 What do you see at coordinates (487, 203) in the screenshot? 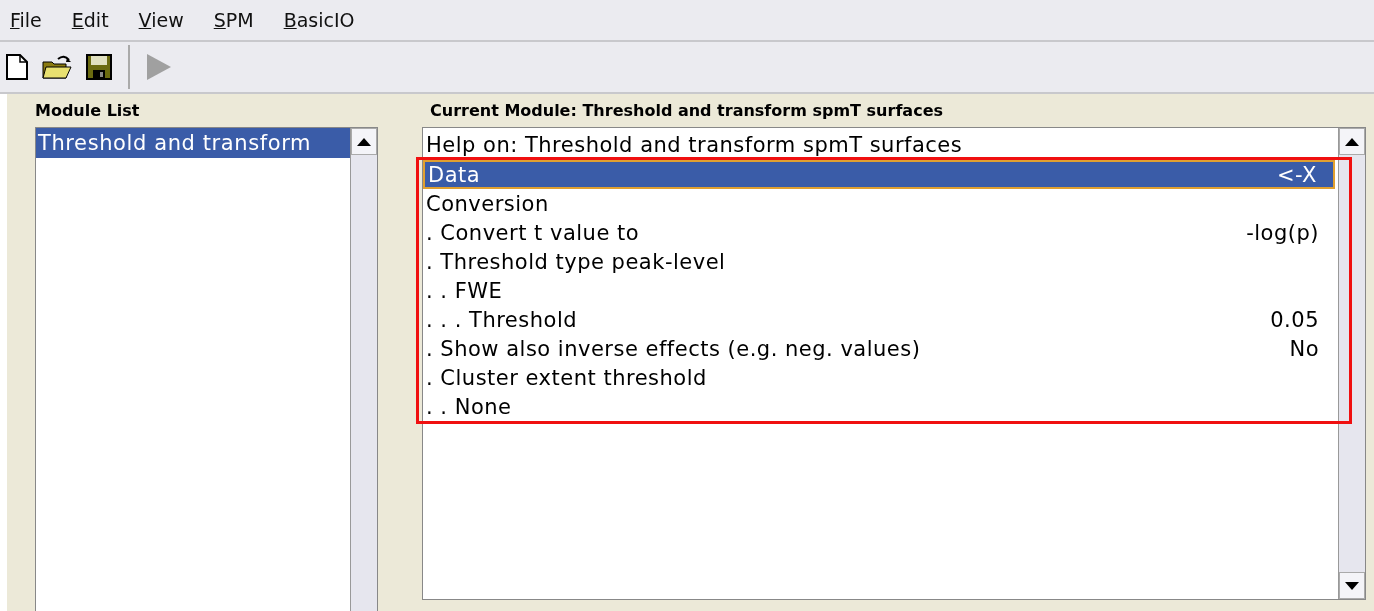
I see `row-label: Conversion` at bounding box center [487, 203].